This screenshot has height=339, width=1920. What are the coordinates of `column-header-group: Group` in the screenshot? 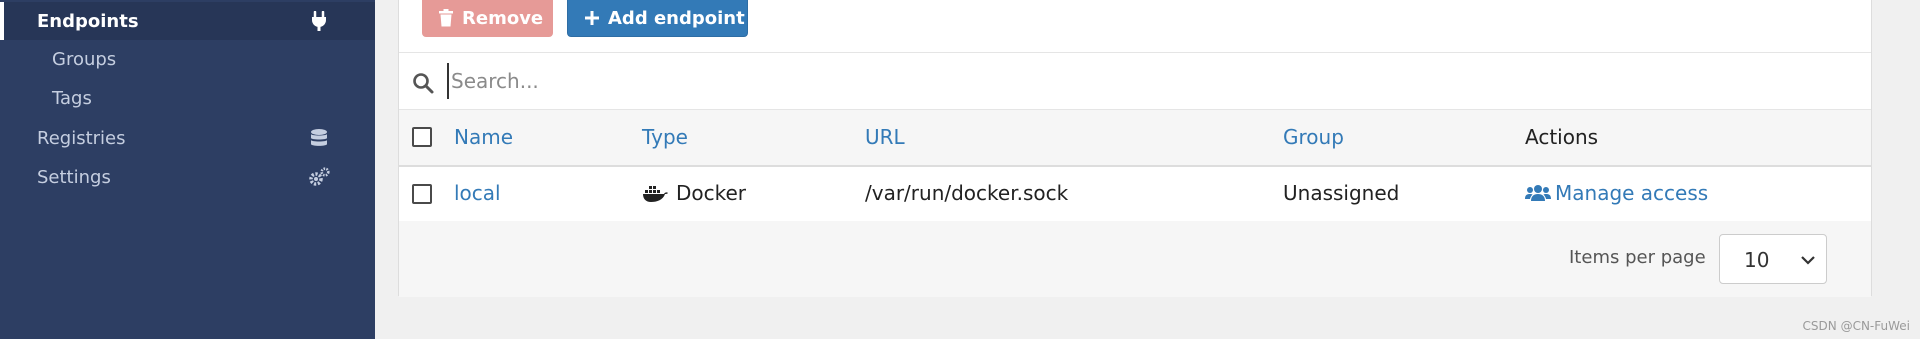 It's located at (1313, 137).